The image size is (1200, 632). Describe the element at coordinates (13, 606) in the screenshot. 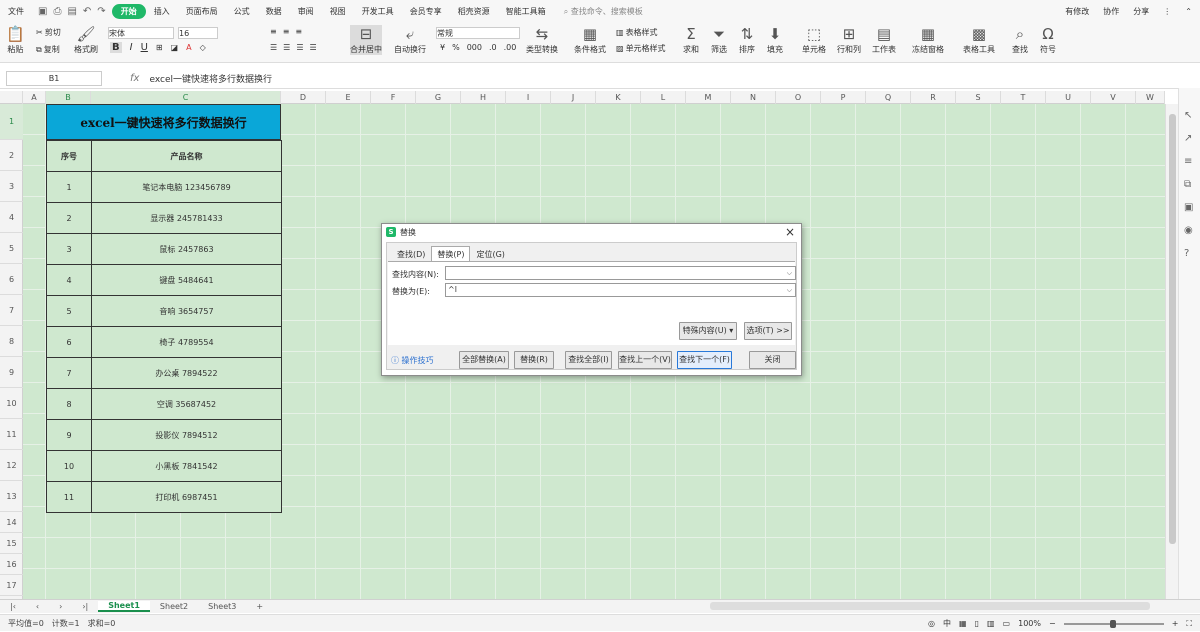

I see `first-sheet-icon: |‹` at that location.